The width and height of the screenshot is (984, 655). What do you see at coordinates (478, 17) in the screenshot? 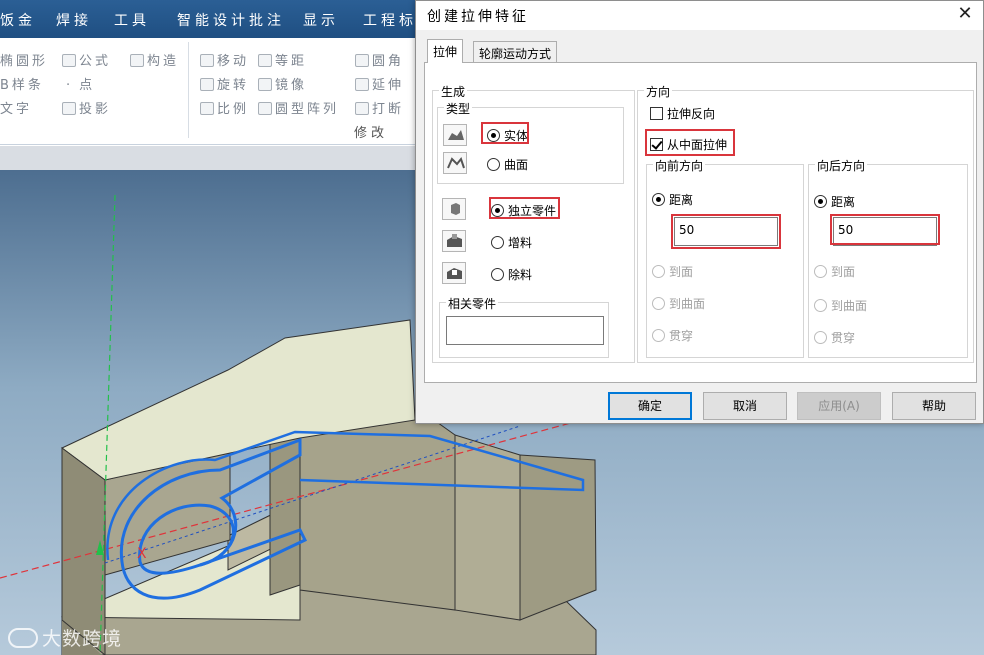
I see `dialog-title: 创建拉伸特征` at bounding box center [478, 17].